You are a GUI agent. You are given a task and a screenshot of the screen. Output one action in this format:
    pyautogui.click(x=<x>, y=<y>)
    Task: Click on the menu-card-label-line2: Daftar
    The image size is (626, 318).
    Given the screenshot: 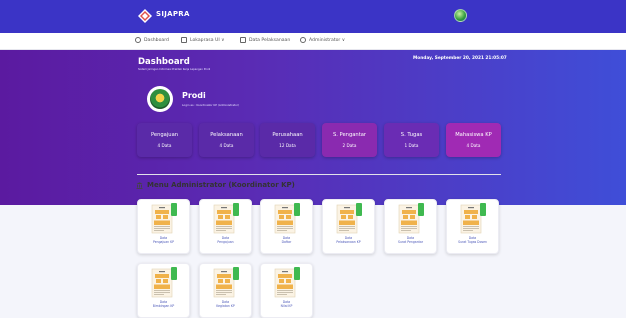 What is the action you would take?
    pyautogui.click(x=286, y=242)
    